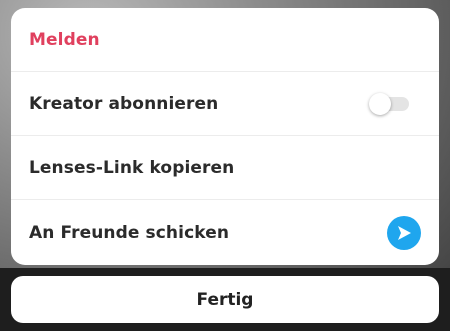 This screenshot has height=331, width=450. I want to click on send-arrow-icon, so click(404, 232).